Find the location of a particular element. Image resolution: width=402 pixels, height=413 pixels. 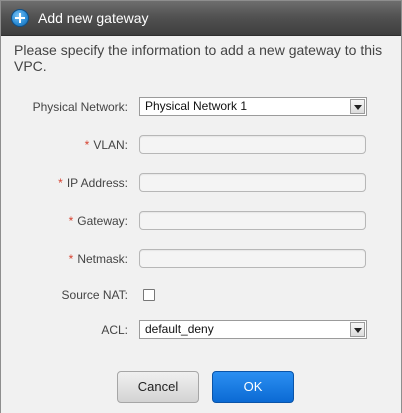

gateway-input is located at coordinates (252, 220).